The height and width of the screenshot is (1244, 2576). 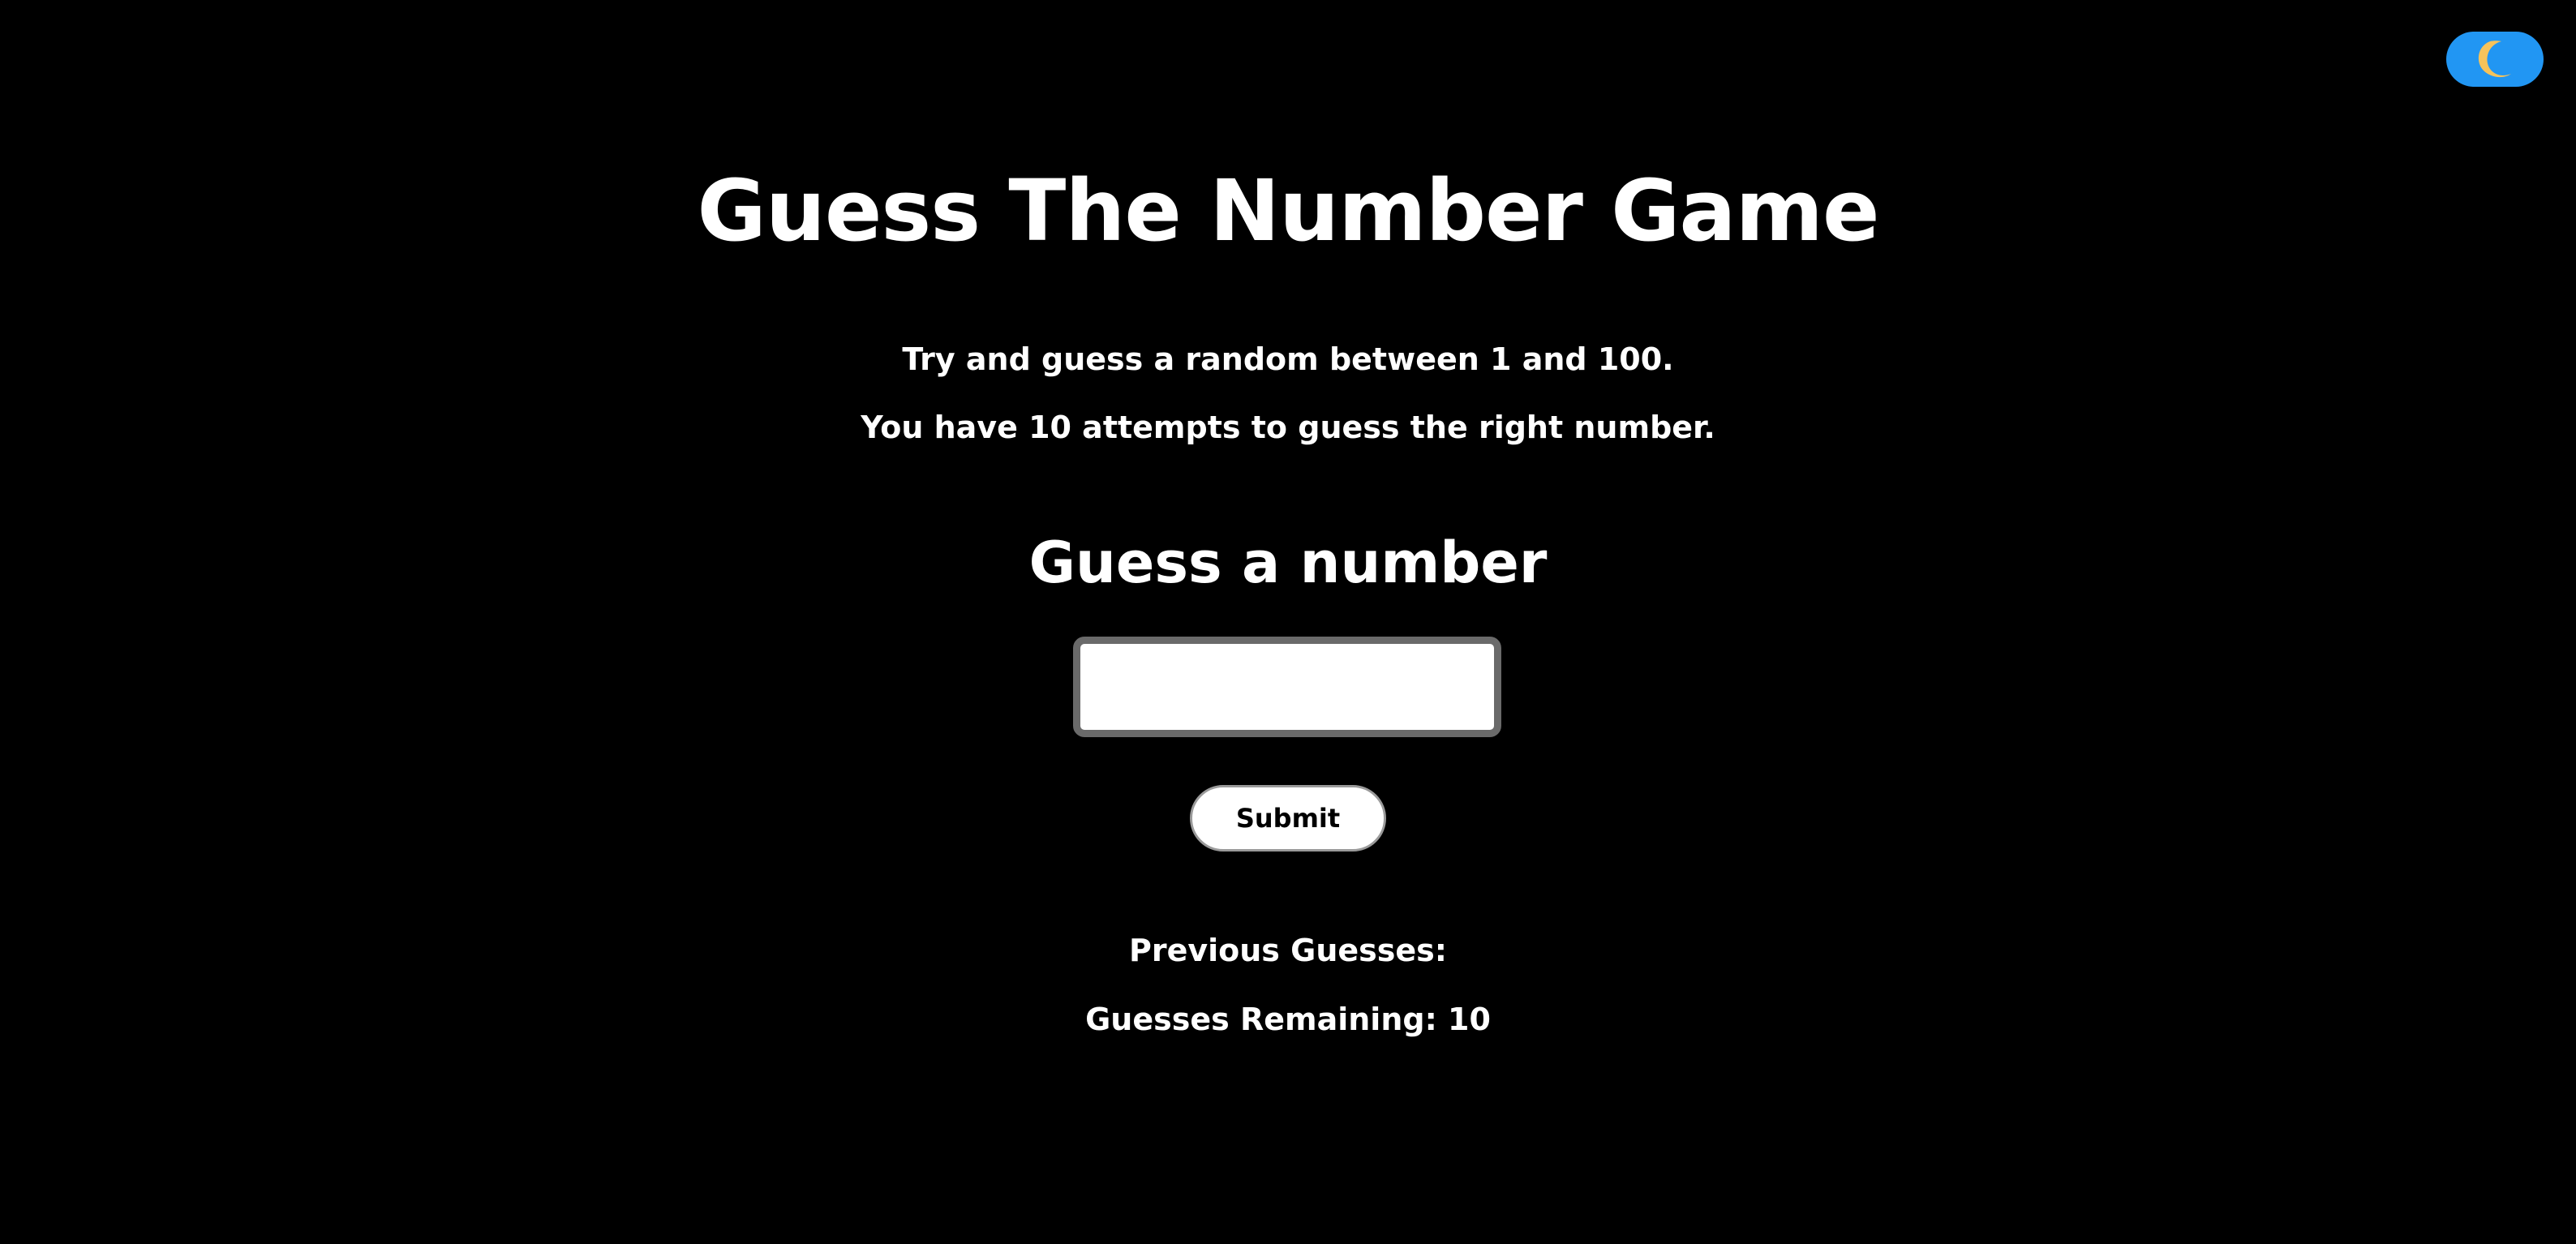 I want to click on guesses-remaining-label: Guesses Remaining:, so click(x=1261, y=1019).